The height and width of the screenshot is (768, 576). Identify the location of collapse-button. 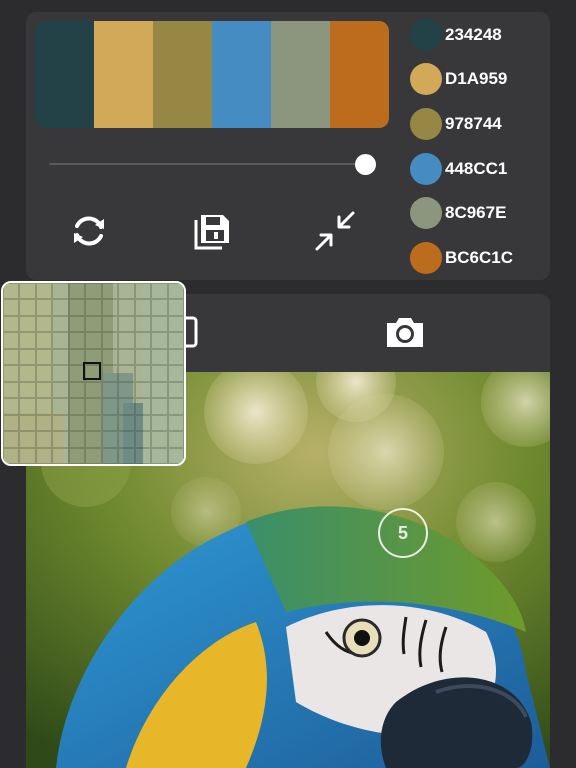
(335, 231).